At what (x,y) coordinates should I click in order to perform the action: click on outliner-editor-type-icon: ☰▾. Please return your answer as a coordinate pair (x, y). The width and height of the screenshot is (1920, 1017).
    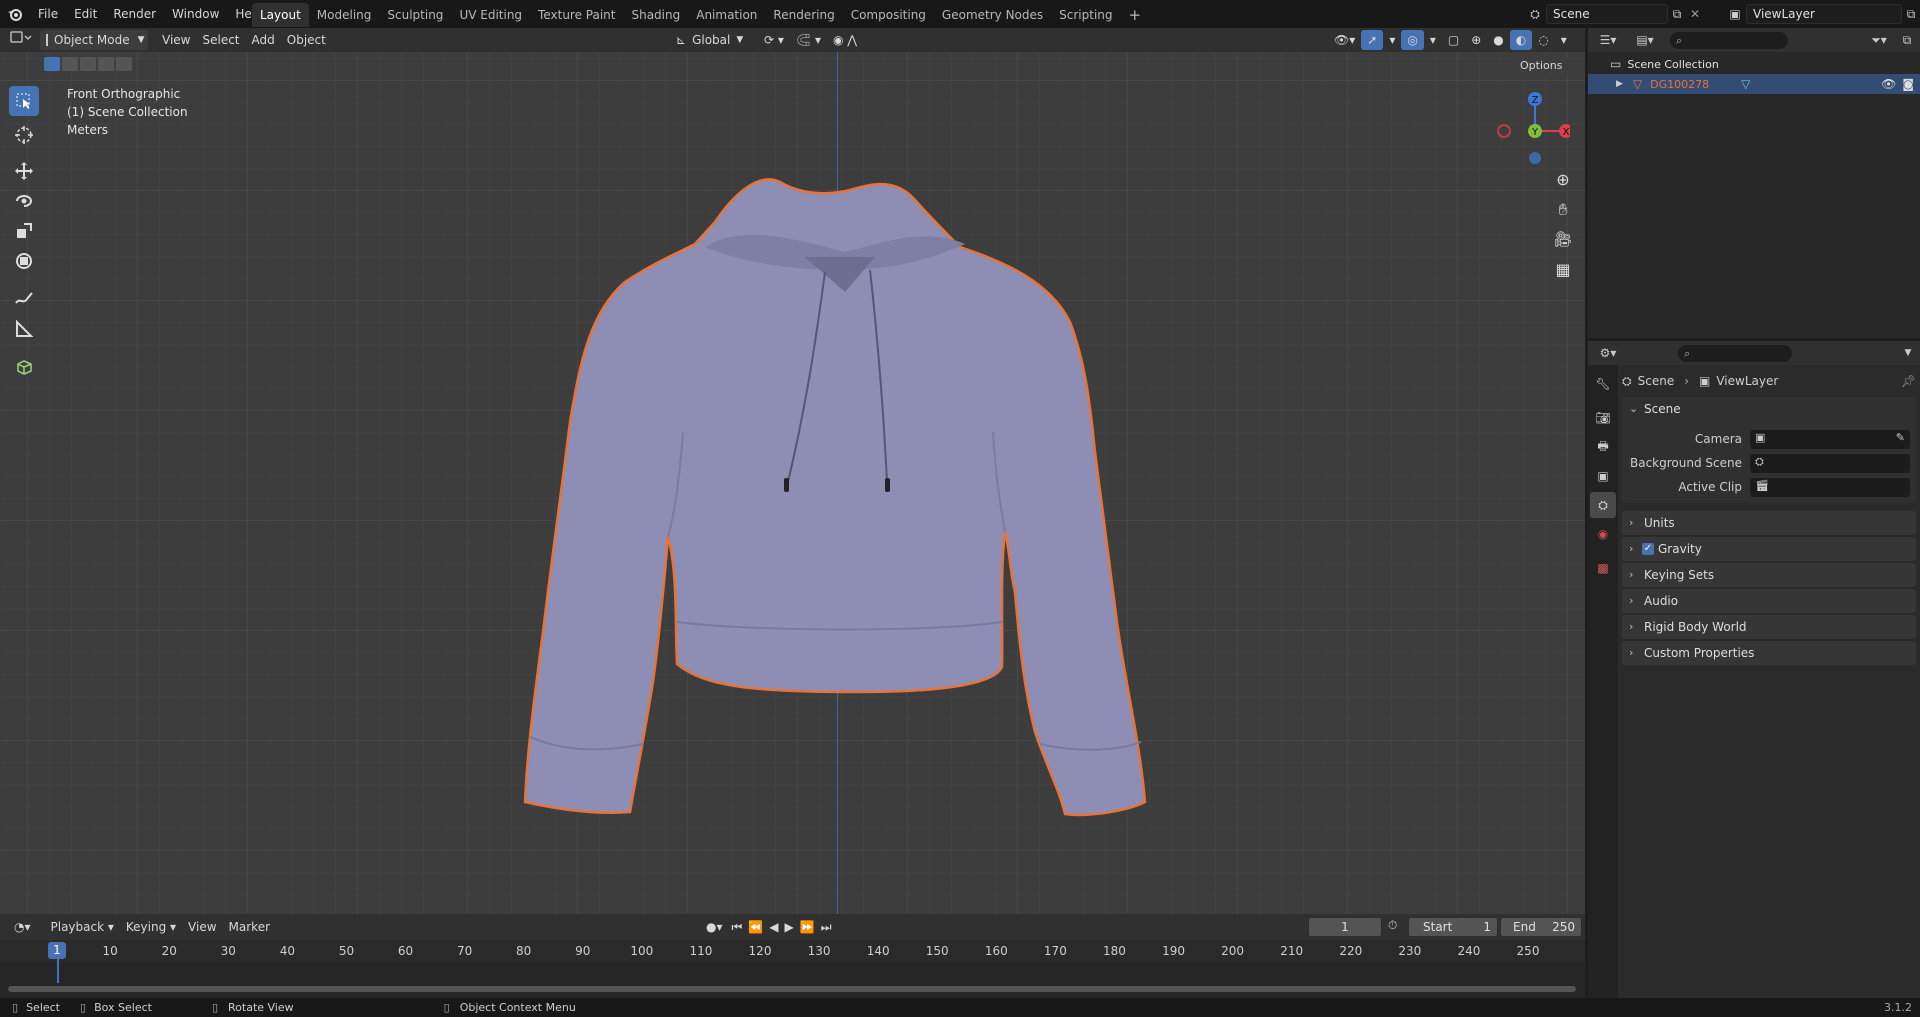
    Looking at the image, I should click on (1608, 40).